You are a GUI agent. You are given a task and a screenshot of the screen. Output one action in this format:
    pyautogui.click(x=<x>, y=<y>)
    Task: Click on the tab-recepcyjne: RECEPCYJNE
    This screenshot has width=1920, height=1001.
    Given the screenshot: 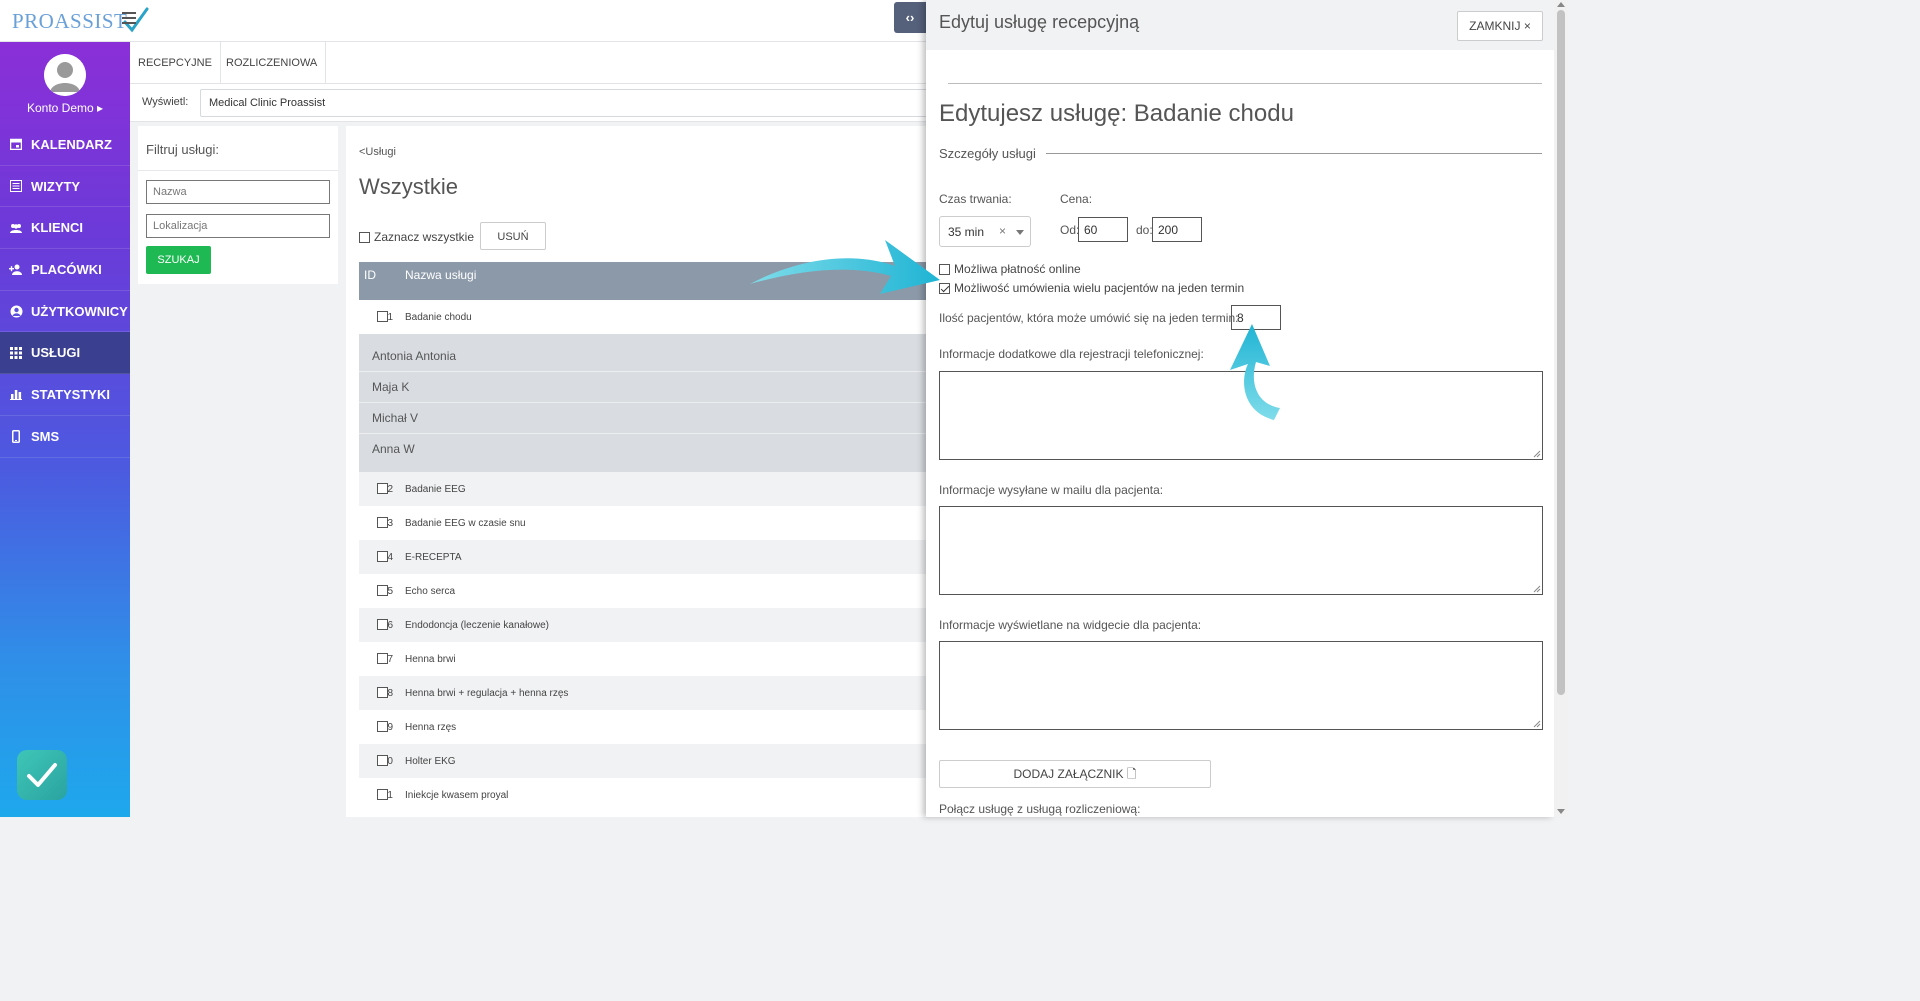 What is the action you would take?
    pyautogui.click(x=175, y=63)
    